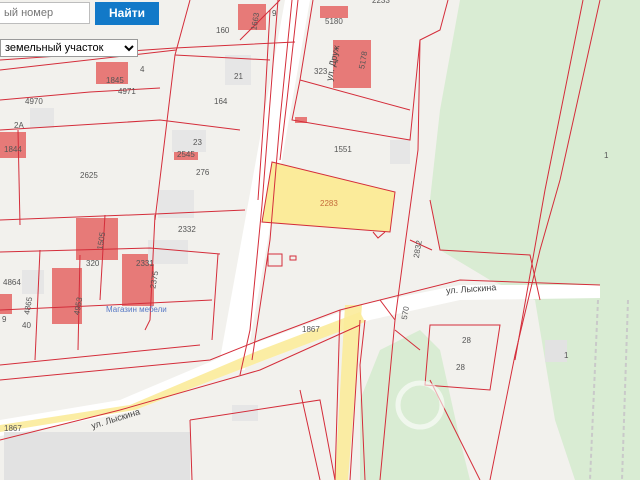 This screenshot has height=480, width=640. What do you see at coordinates (238, 76) in the screenshot?
I see `parcel-label: 21` at bounding box center [238, 76].